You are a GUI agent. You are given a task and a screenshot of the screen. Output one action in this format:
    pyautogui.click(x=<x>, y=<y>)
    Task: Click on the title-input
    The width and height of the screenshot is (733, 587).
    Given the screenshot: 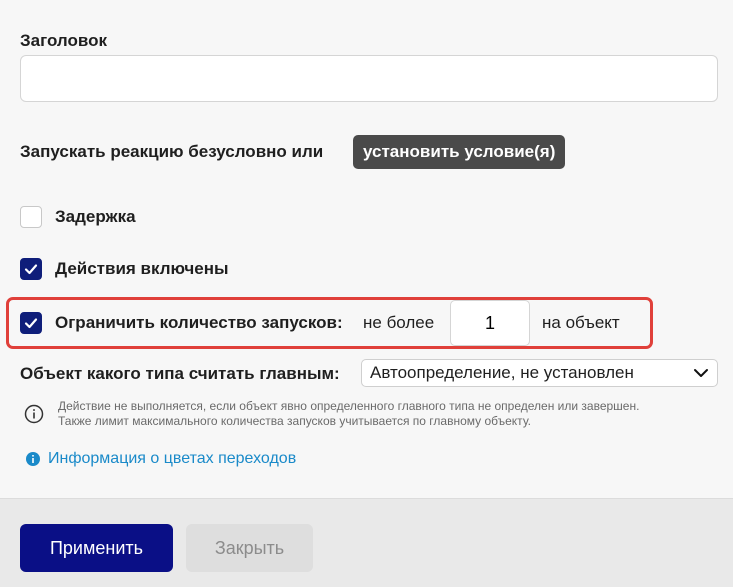 What is the action you would take?
    pyautogui.click(x=369, y=78)
    